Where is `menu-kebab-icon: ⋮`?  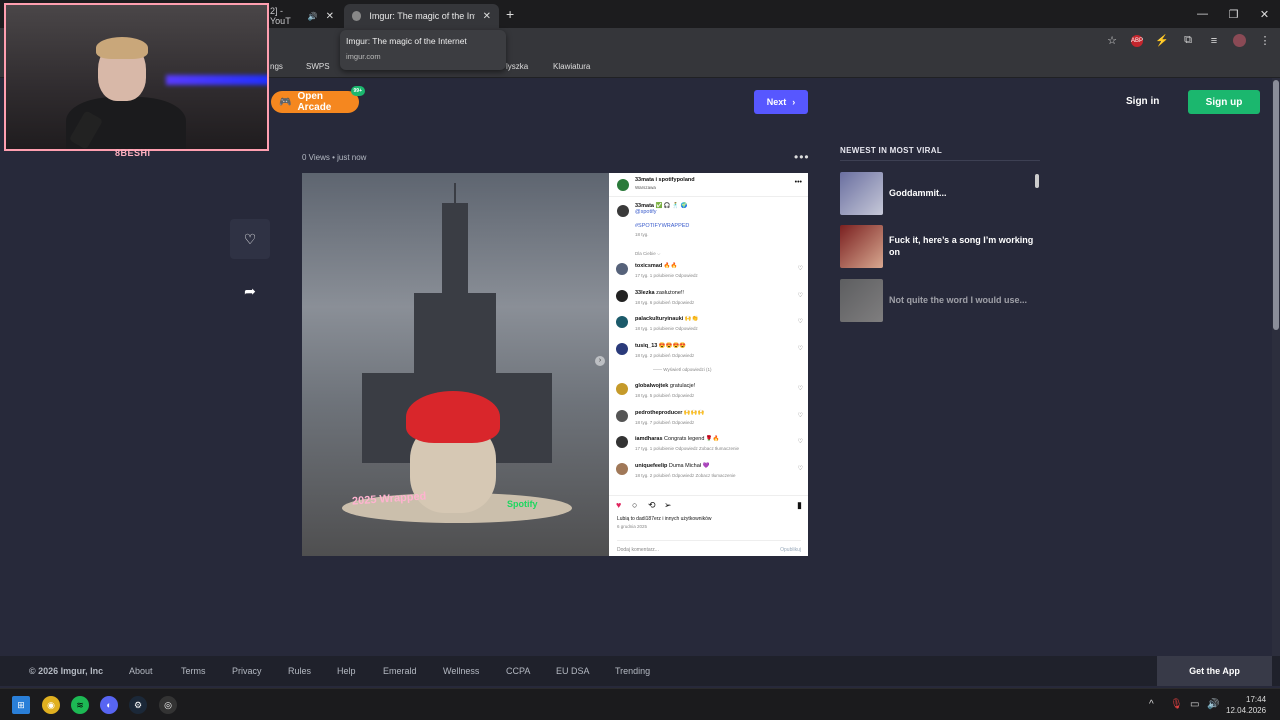 menu-kebab-icon: ⋮ is located at coordinates (1265, 40).